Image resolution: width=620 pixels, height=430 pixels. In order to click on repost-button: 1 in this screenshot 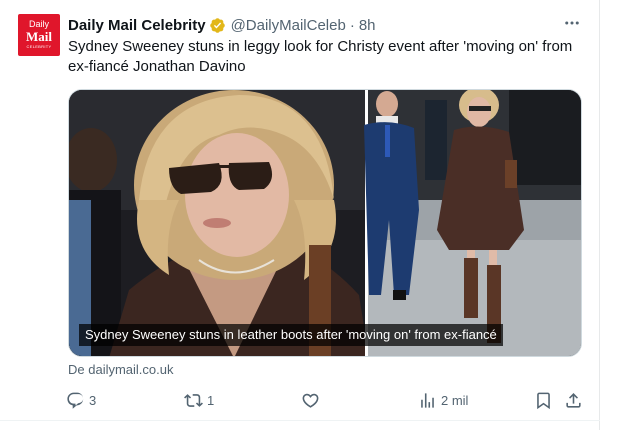, I will do `click(199, 400)`.